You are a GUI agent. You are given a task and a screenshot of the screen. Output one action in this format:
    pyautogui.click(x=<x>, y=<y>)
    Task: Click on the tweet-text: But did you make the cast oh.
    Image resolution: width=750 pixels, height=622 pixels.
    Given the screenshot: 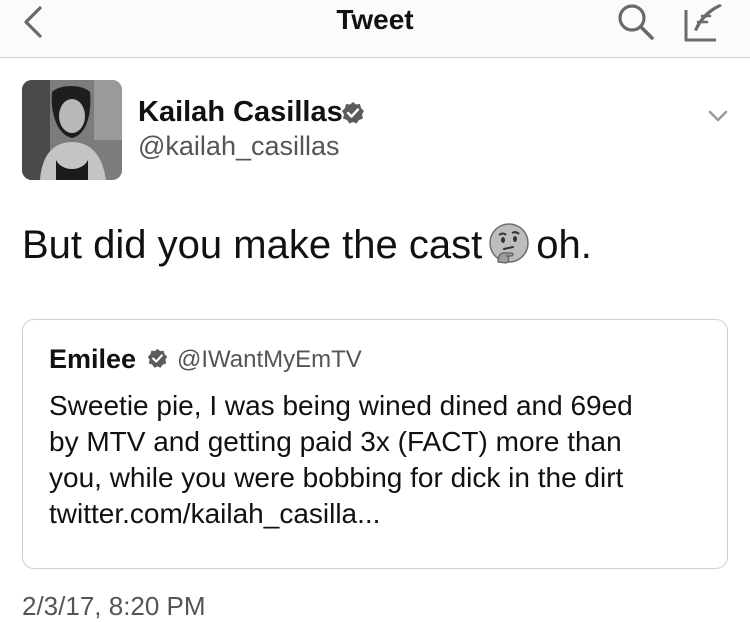 What is the action you would take?
    pyautogui.click(x=307, y=245)
    